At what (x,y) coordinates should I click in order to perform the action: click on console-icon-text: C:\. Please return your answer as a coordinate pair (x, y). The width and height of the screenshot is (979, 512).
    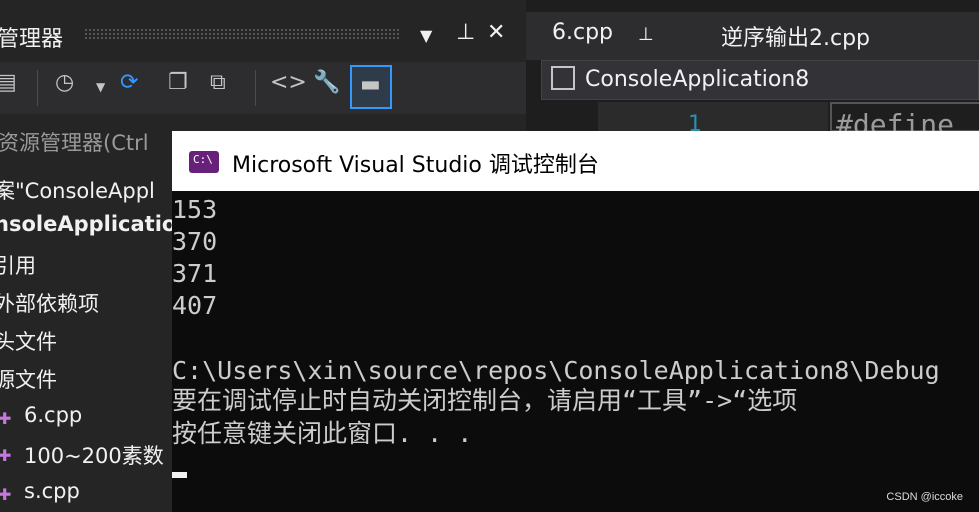
    Looking at the image, I should click on (203, 159).